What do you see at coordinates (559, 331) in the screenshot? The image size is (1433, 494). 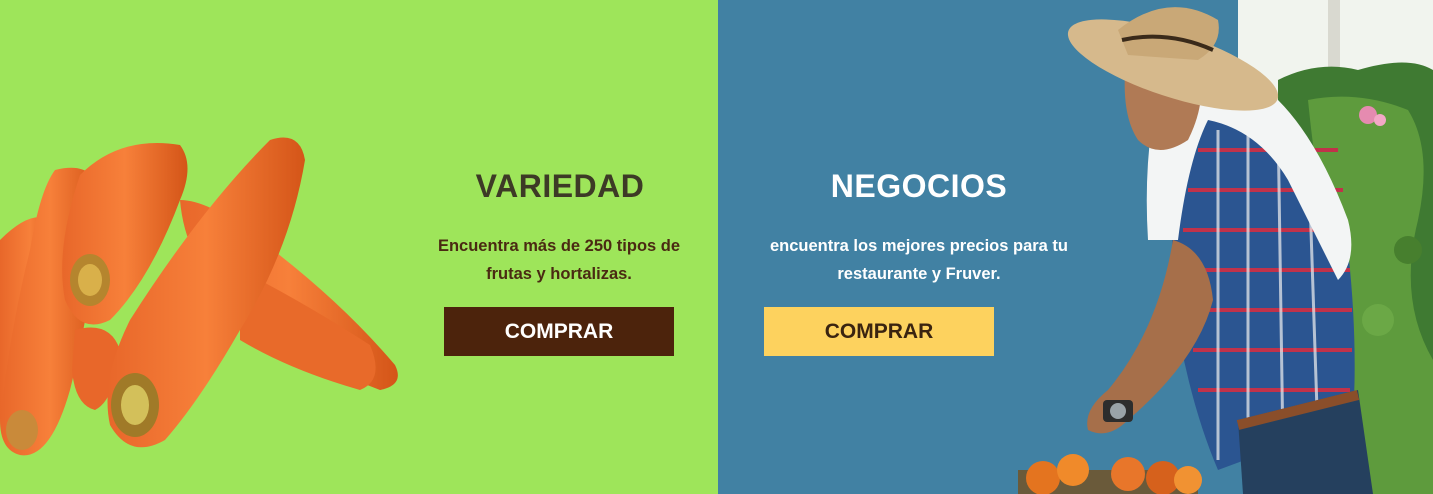 I see `variedad-comprar-button: COMPRAR` at bounding box center [559, 331].